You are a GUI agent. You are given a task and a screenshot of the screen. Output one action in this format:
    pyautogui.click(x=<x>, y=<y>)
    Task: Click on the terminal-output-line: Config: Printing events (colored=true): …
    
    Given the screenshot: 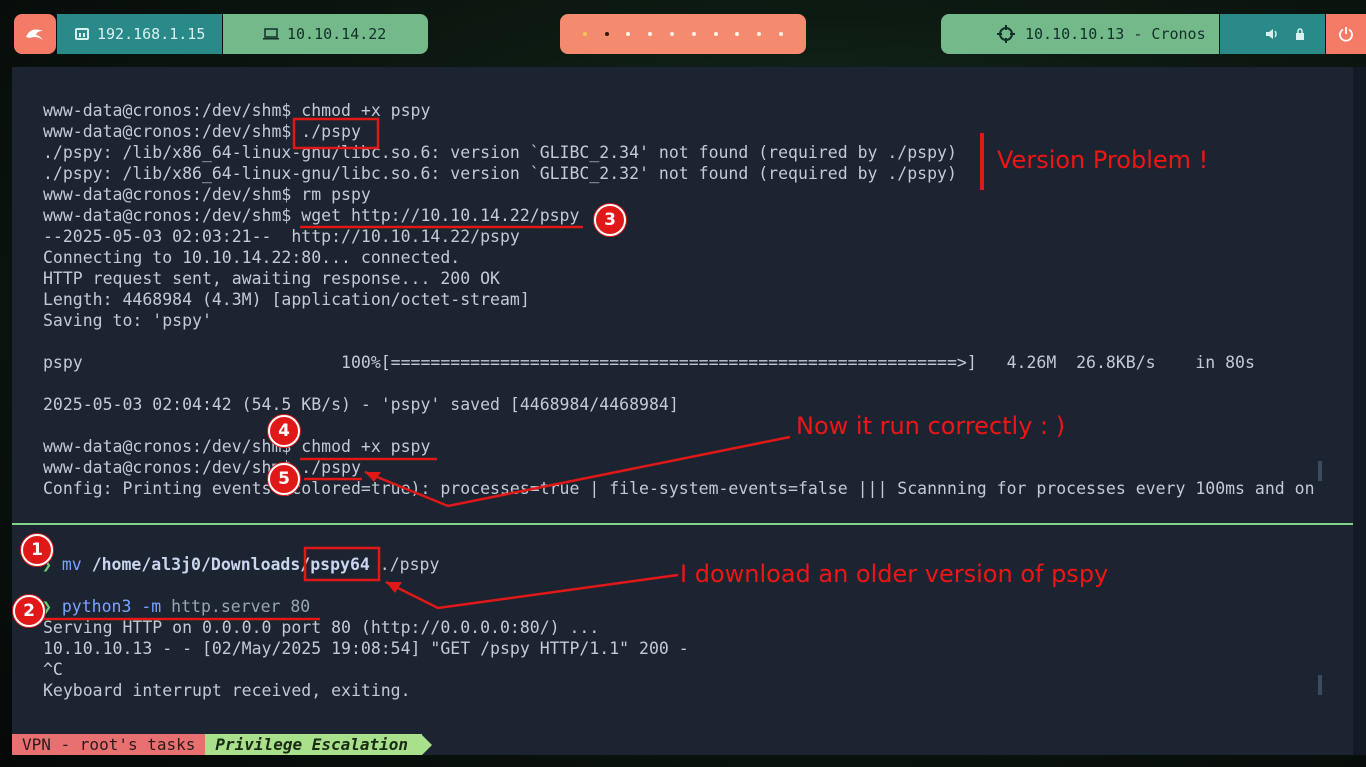 What is the action you would take?
    pyautogui.click(x=679, y=488)
    